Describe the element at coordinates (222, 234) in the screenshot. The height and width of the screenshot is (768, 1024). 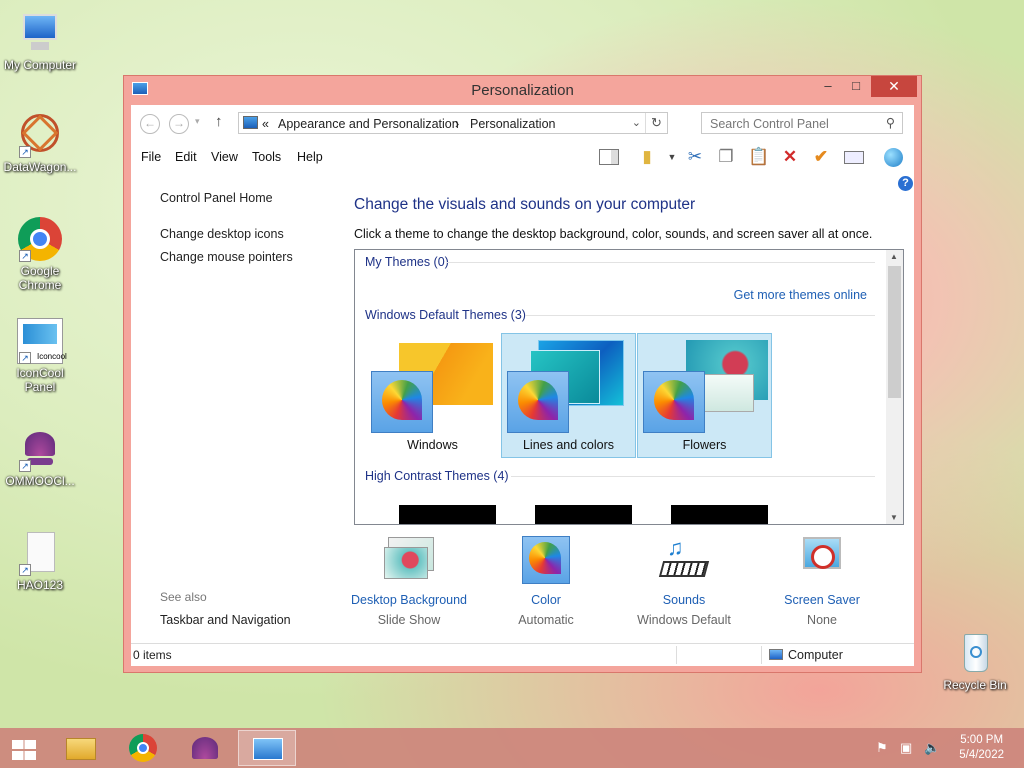
I see `change-desktop-icons-link: Change desktop icons` at that location.